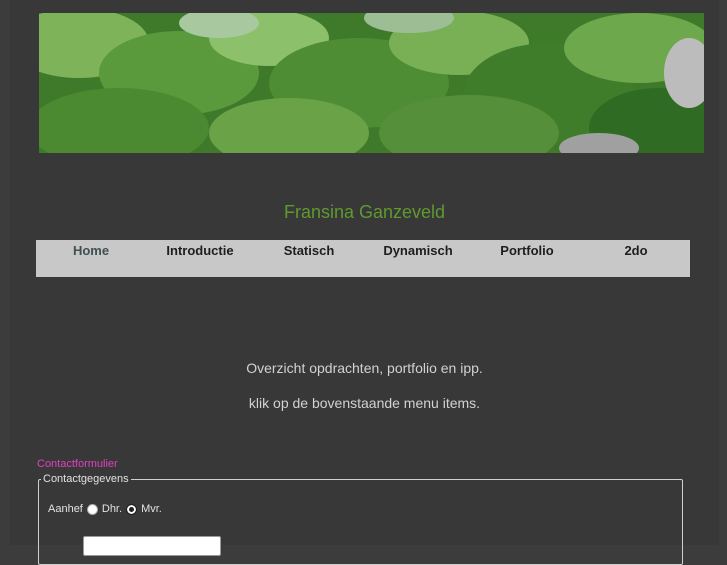  What do you see at coordinates (132, 509) in the screenshot?
I see `radio-mvr` at bounding box center [132, 509].